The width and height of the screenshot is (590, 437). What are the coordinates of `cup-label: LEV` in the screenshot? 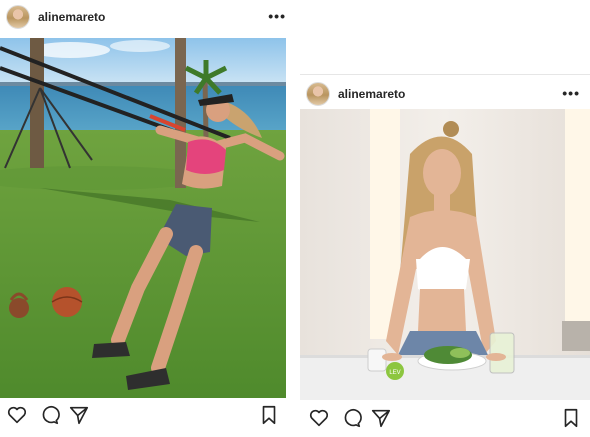 It's located at (394, 373).